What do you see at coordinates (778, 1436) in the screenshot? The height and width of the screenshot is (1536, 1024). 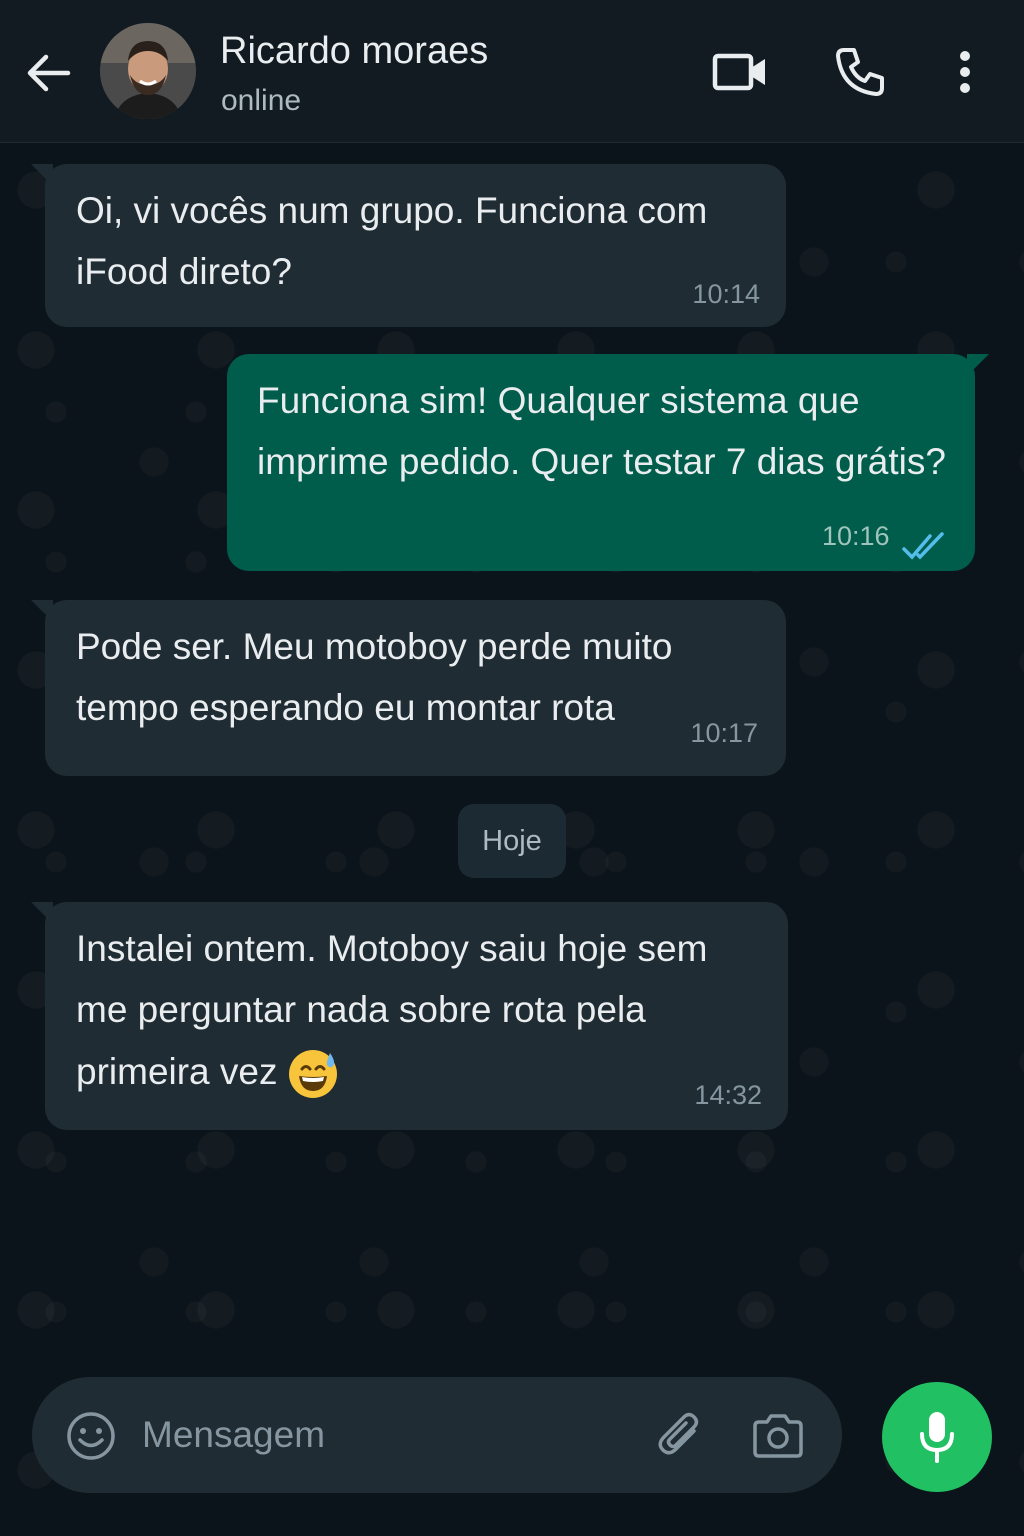 I see `camera-icon` at bounding box center [778, 1436].